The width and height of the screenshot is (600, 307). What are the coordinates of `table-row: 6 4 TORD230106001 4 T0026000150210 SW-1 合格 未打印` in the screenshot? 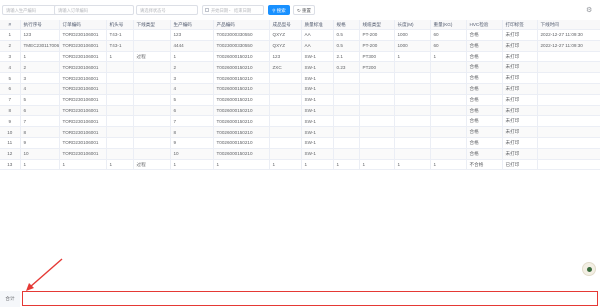 It's located at (300, 89).